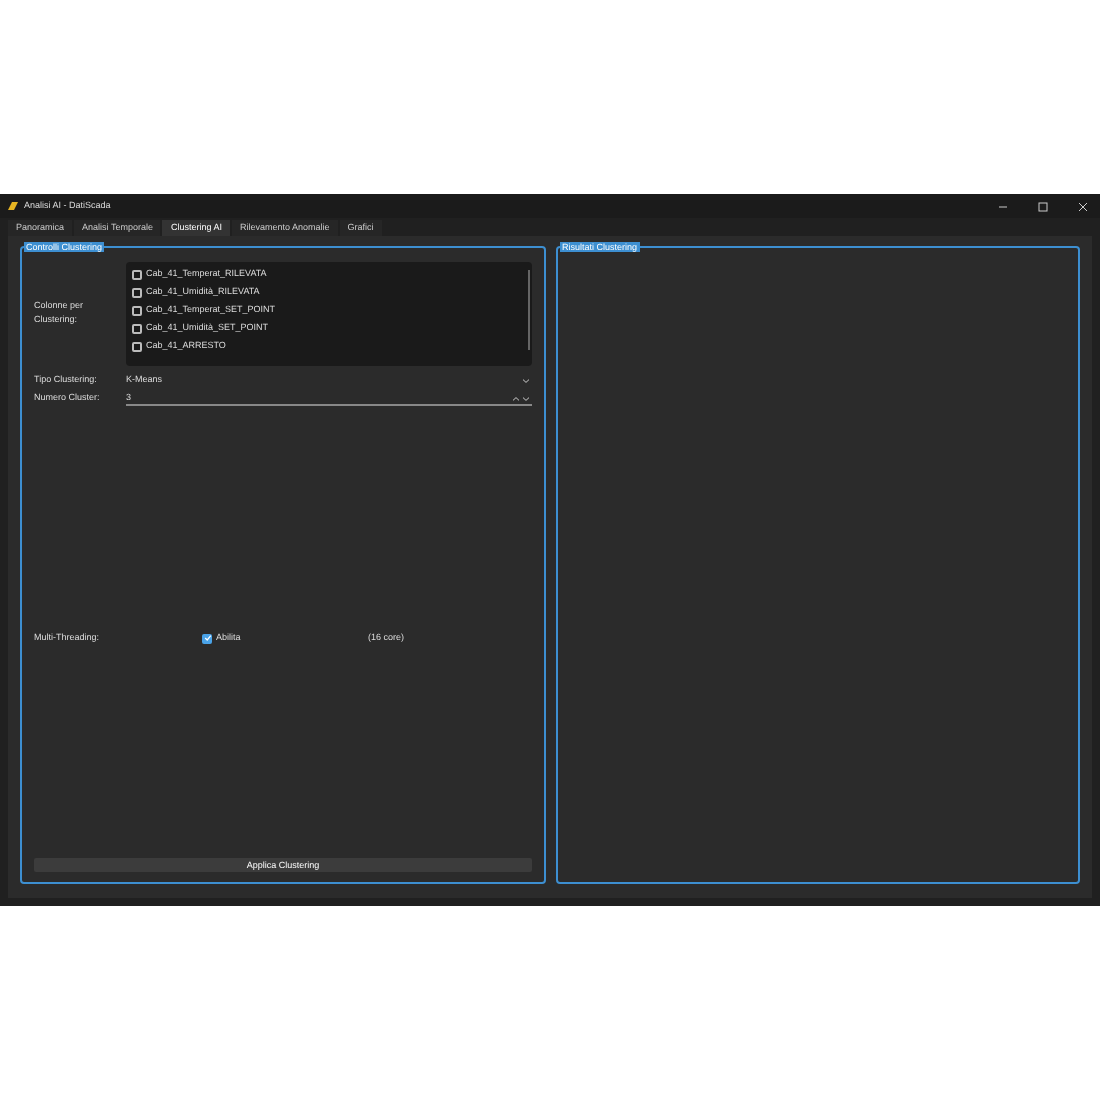 Image resolution: width=1100 pixels, height=1100 pixels. I want to click on up-down-icon, so click(521, 398).